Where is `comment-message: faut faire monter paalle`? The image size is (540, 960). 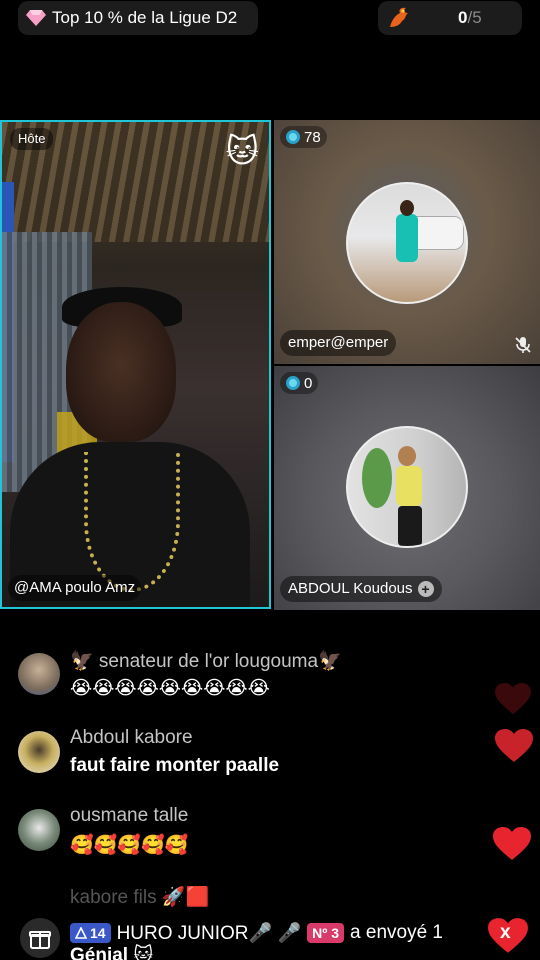
comment-message: faut faire monter paalle is located at coordinates (175, 765).